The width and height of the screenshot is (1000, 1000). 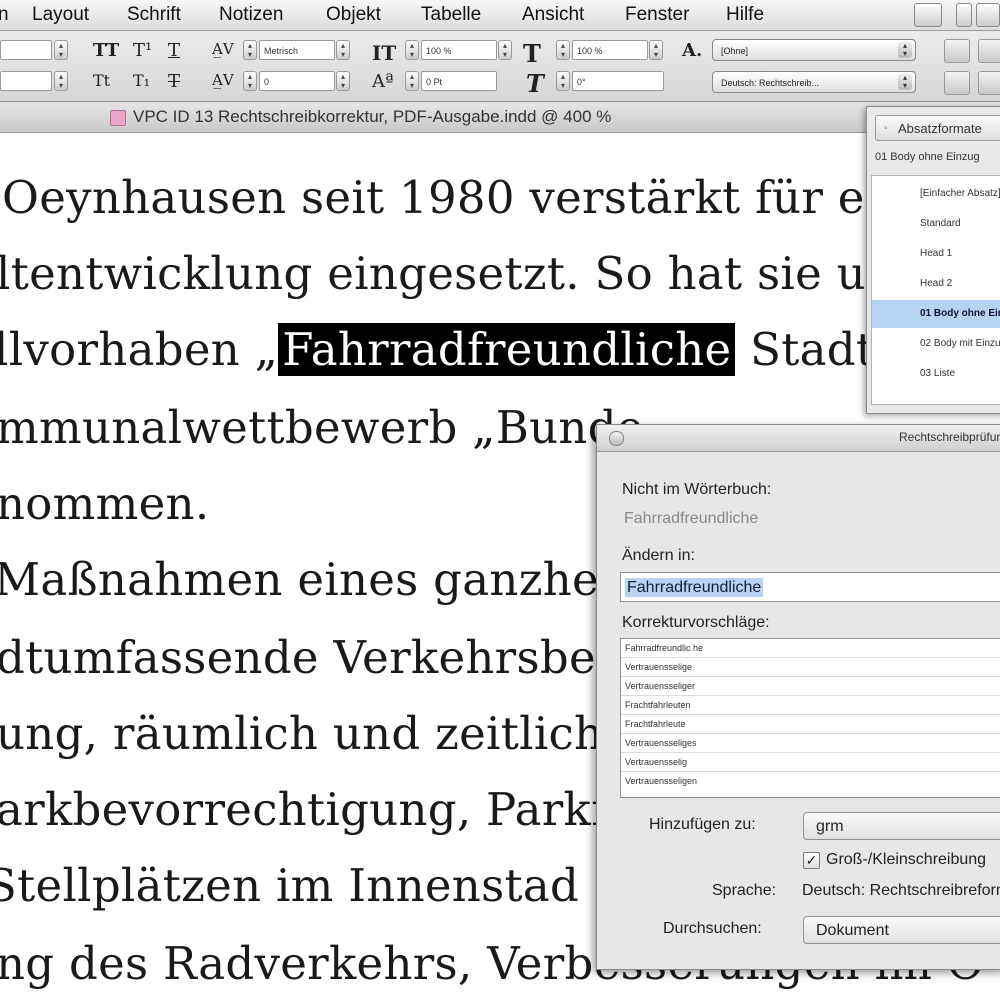 I want to click on skew-stepper: ▴ ▾, so click(x=563, y=81).